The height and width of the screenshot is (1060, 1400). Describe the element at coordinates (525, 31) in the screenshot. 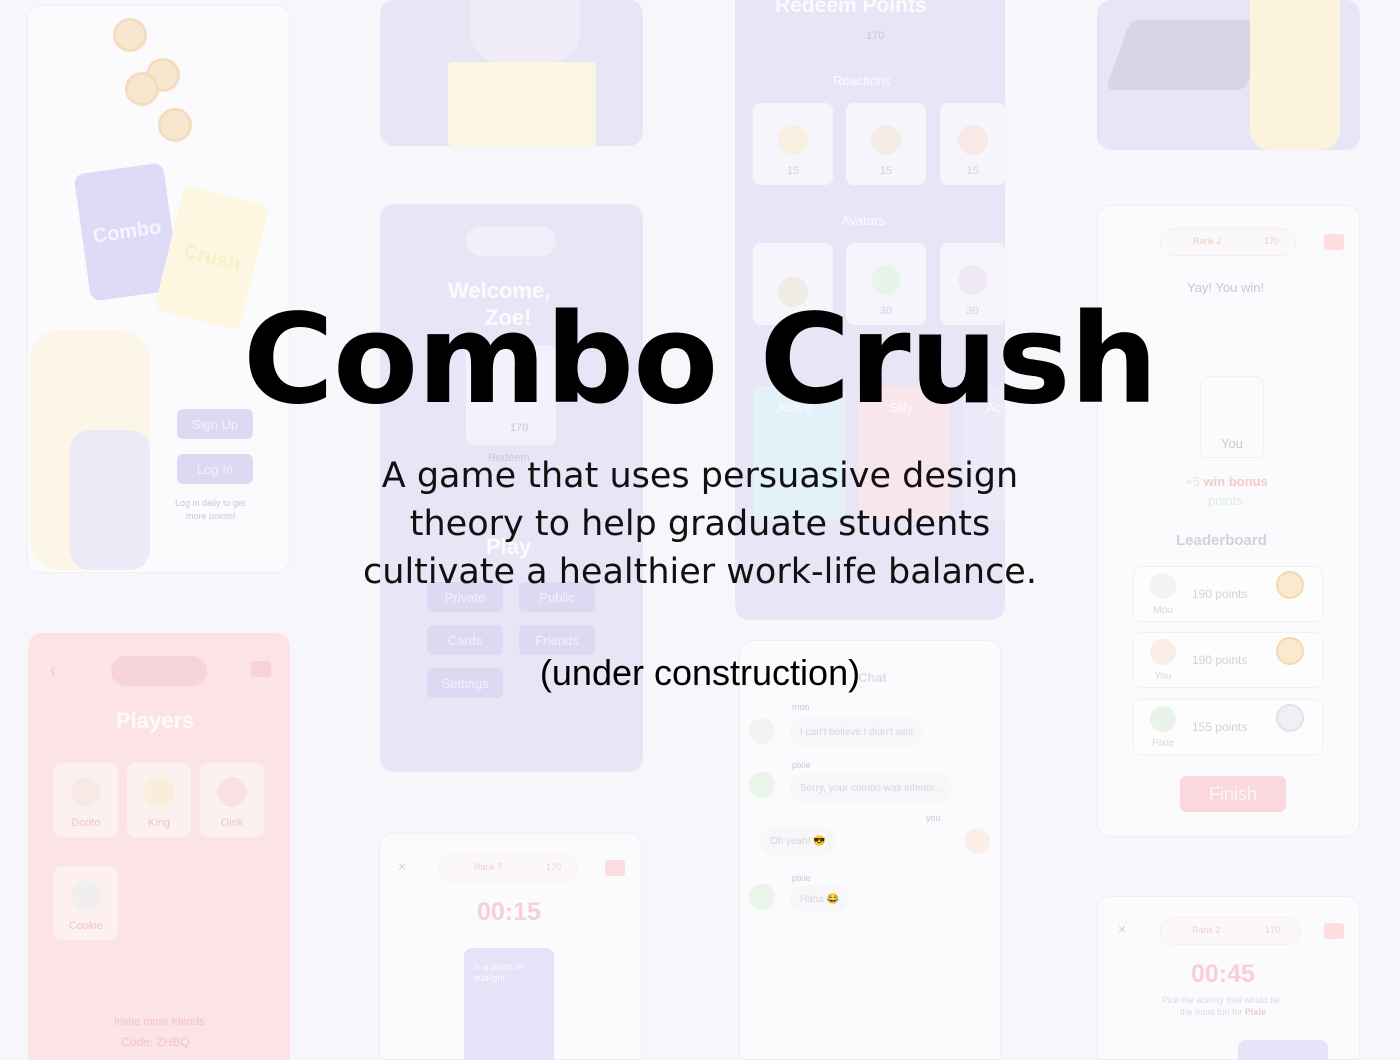

I see `figure-illustration` at that location.